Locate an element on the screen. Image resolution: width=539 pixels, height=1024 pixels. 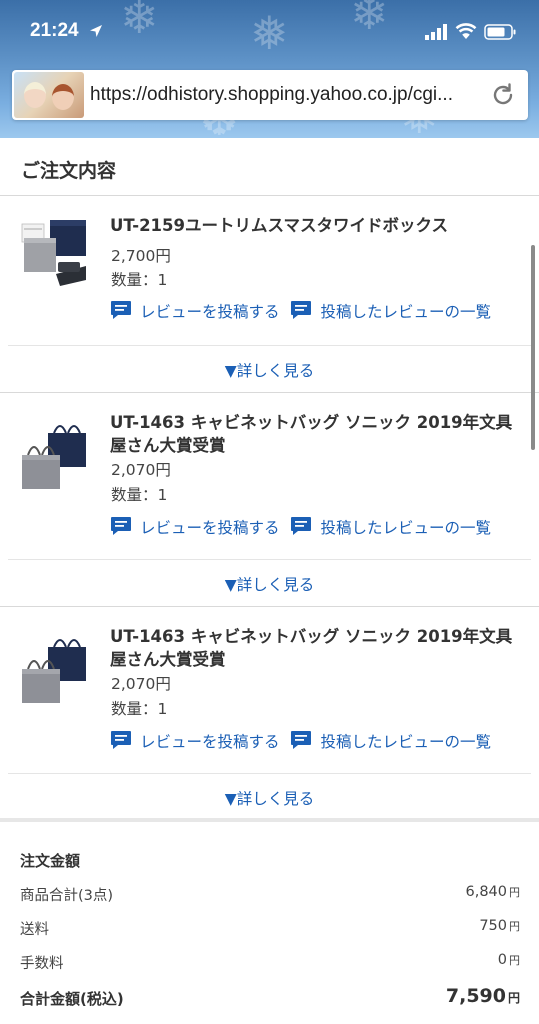
site-favicon is located at coordinates (49, 95).